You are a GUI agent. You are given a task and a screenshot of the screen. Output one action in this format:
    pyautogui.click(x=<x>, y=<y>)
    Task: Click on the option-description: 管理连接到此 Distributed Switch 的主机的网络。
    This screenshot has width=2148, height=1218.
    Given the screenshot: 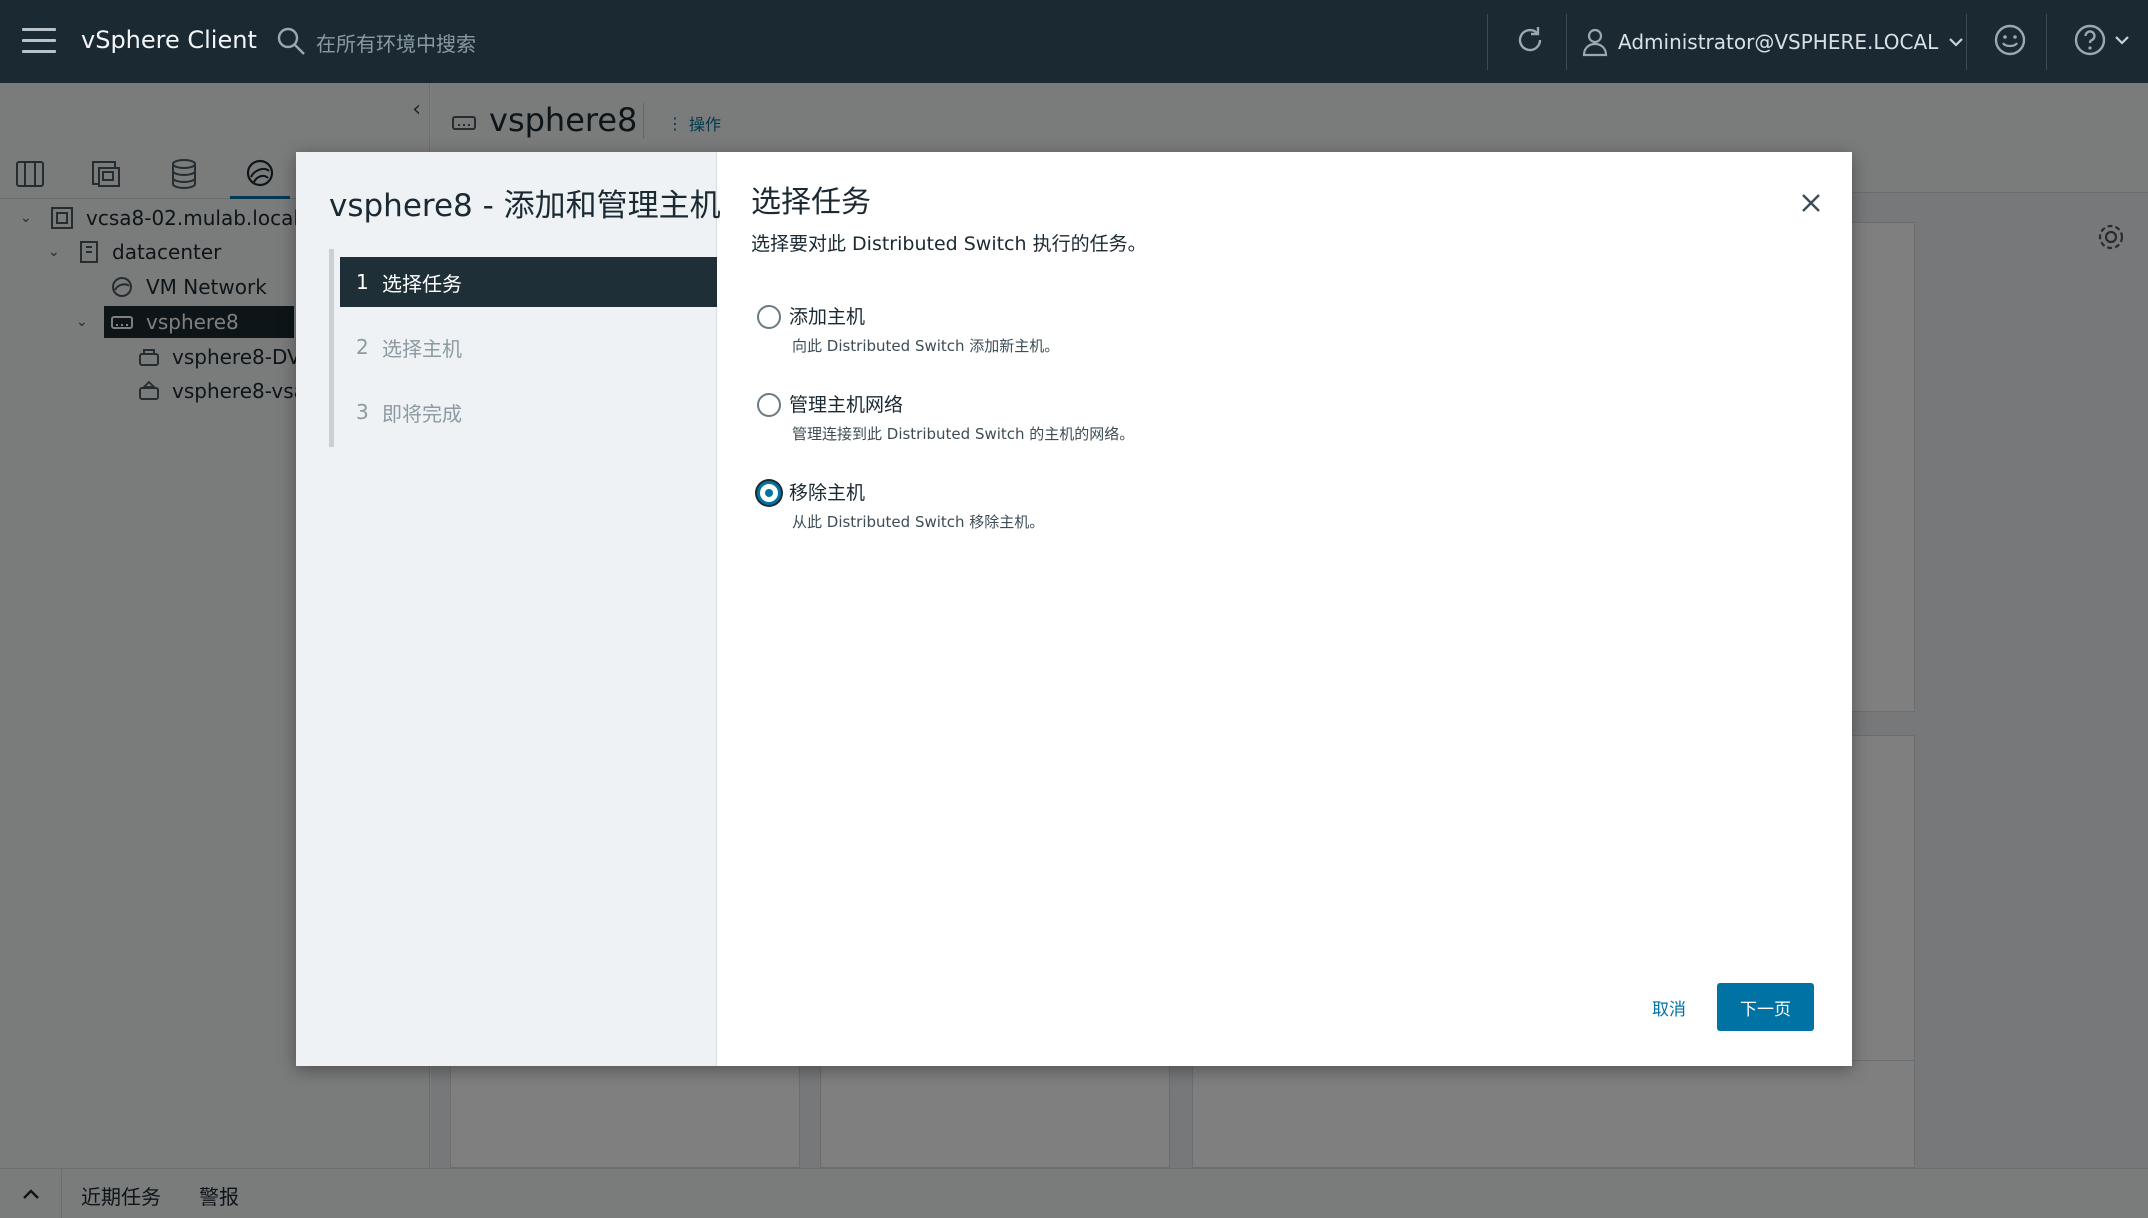 What is the action you would take?
    pyautogui.click(x=963, y=434)
    